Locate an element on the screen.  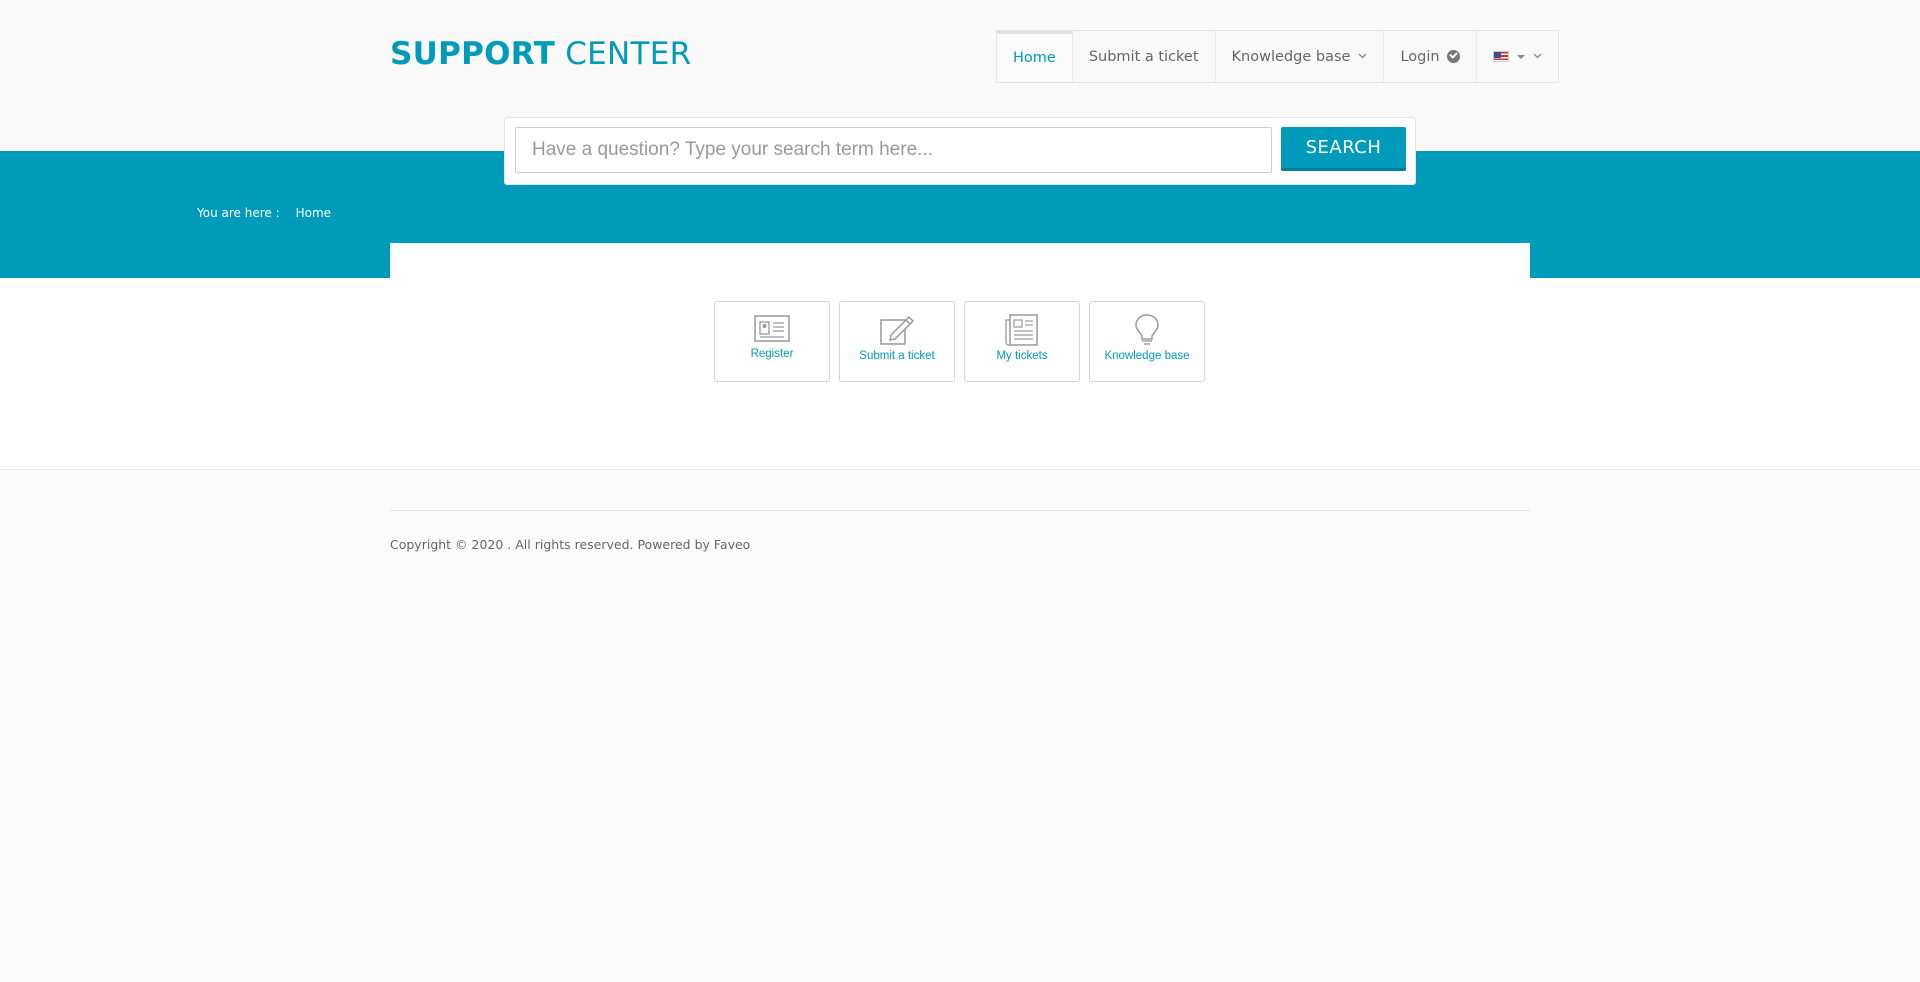
lightbulb-icon is located at coordinates (1147, 329).